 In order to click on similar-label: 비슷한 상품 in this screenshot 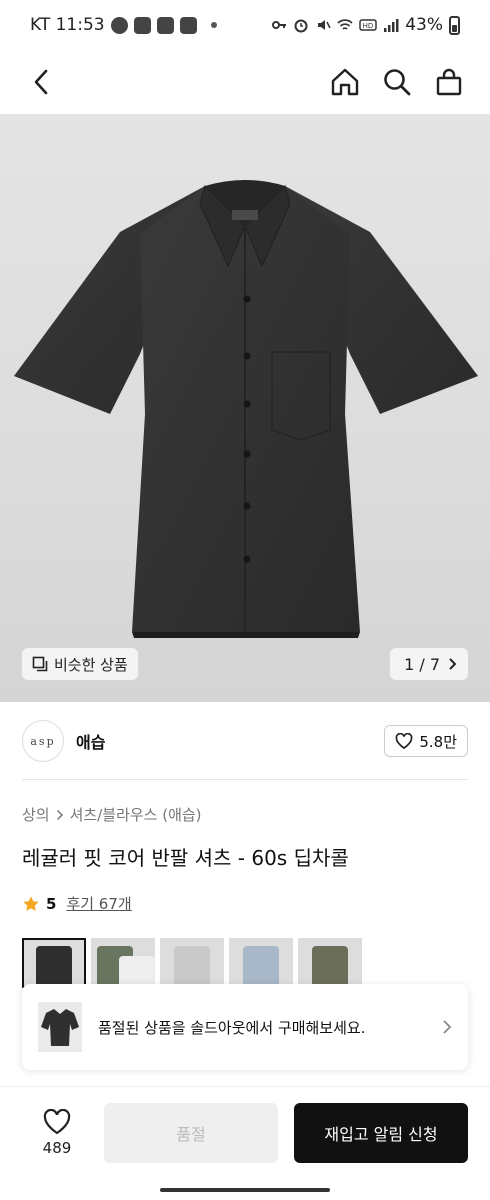, I will do `click(91, 664)`.